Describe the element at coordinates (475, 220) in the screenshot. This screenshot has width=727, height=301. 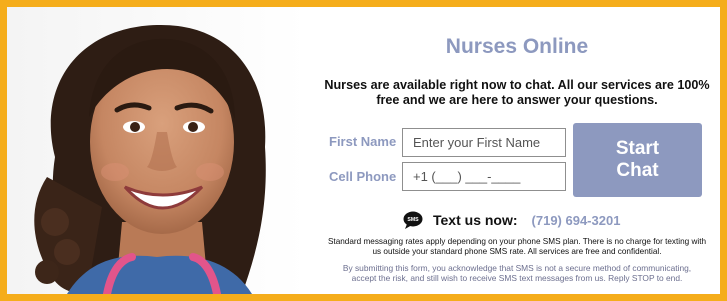
I see `text-us-label: Text us now:` at that location.